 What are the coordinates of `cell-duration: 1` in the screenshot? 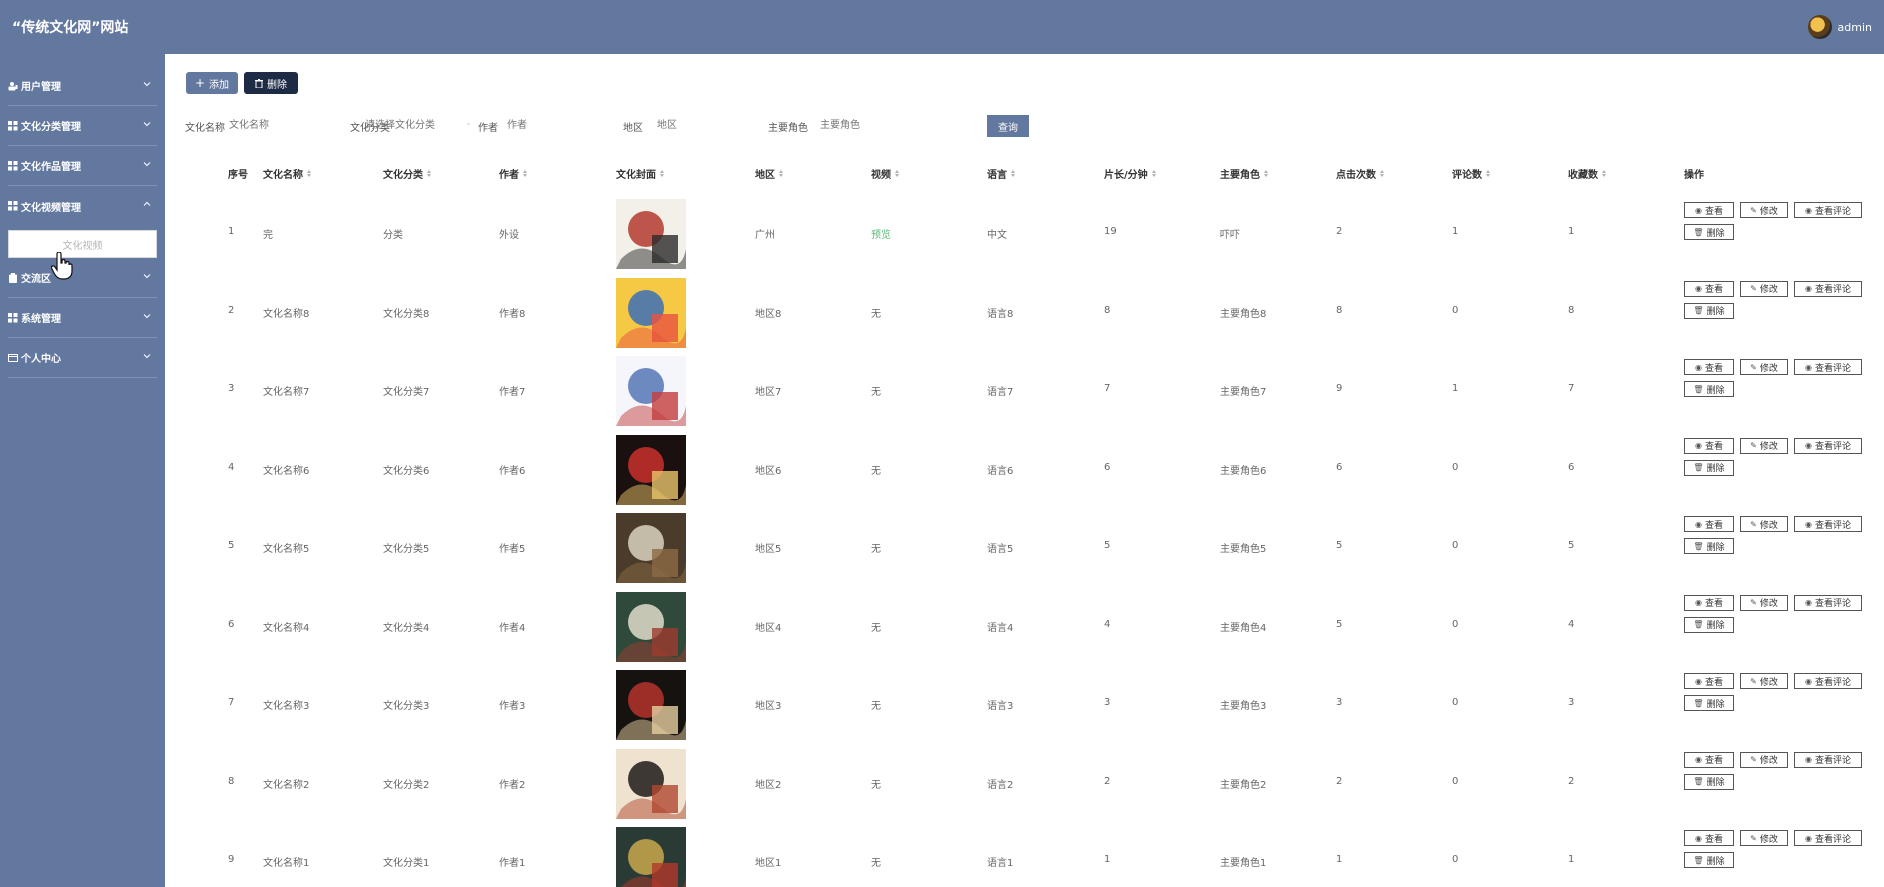 It's located at (1107, 859).